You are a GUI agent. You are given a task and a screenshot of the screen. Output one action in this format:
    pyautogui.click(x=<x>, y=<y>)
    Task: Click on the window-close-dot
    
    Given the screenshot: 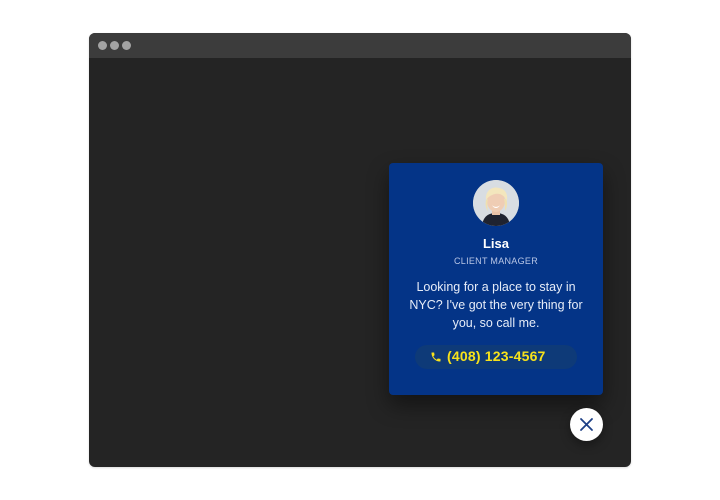 What is the action you would take?
    pyautogui.click(x=102, y=45)
    